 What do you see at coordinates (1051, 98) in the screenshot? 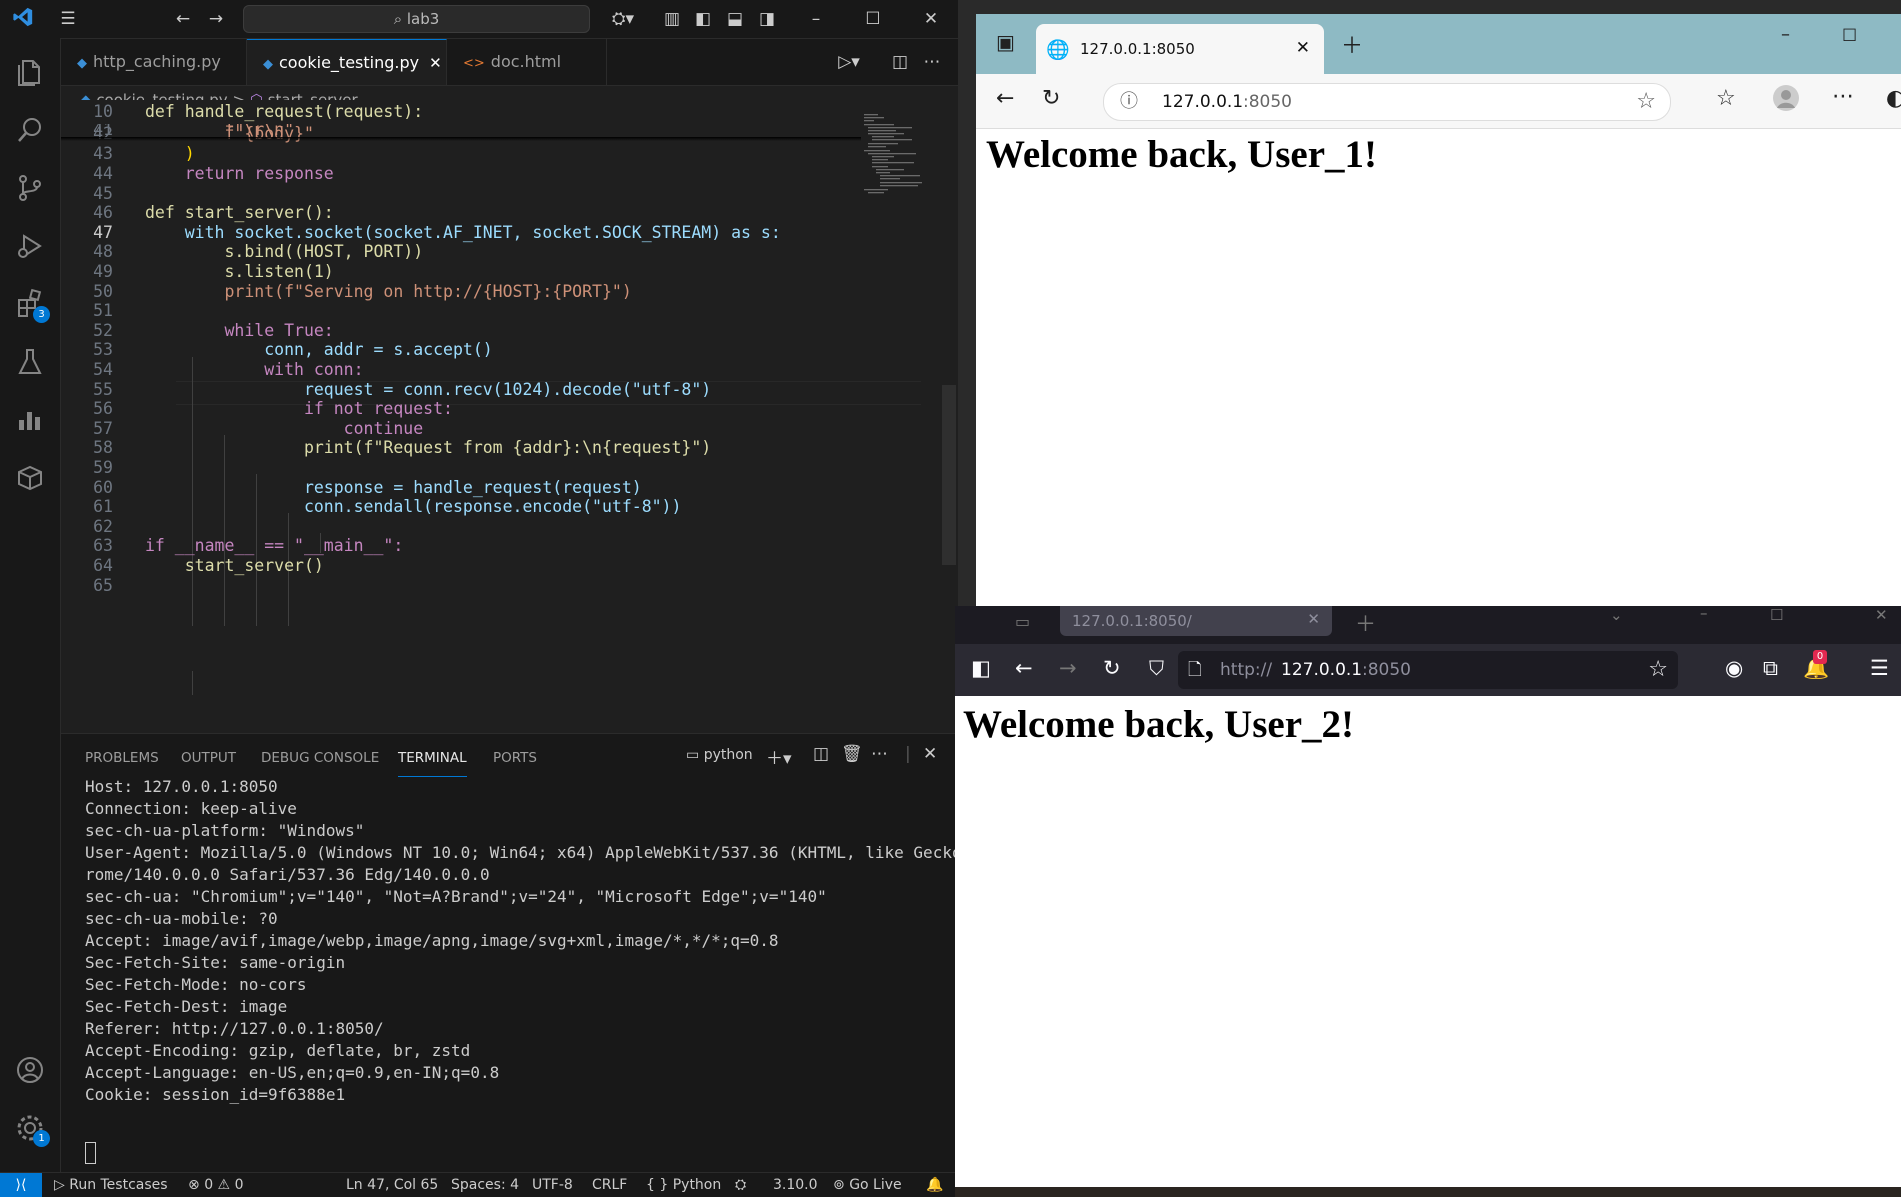
I see `refresh-icon: ↻` at bounding box center [1051, 98].